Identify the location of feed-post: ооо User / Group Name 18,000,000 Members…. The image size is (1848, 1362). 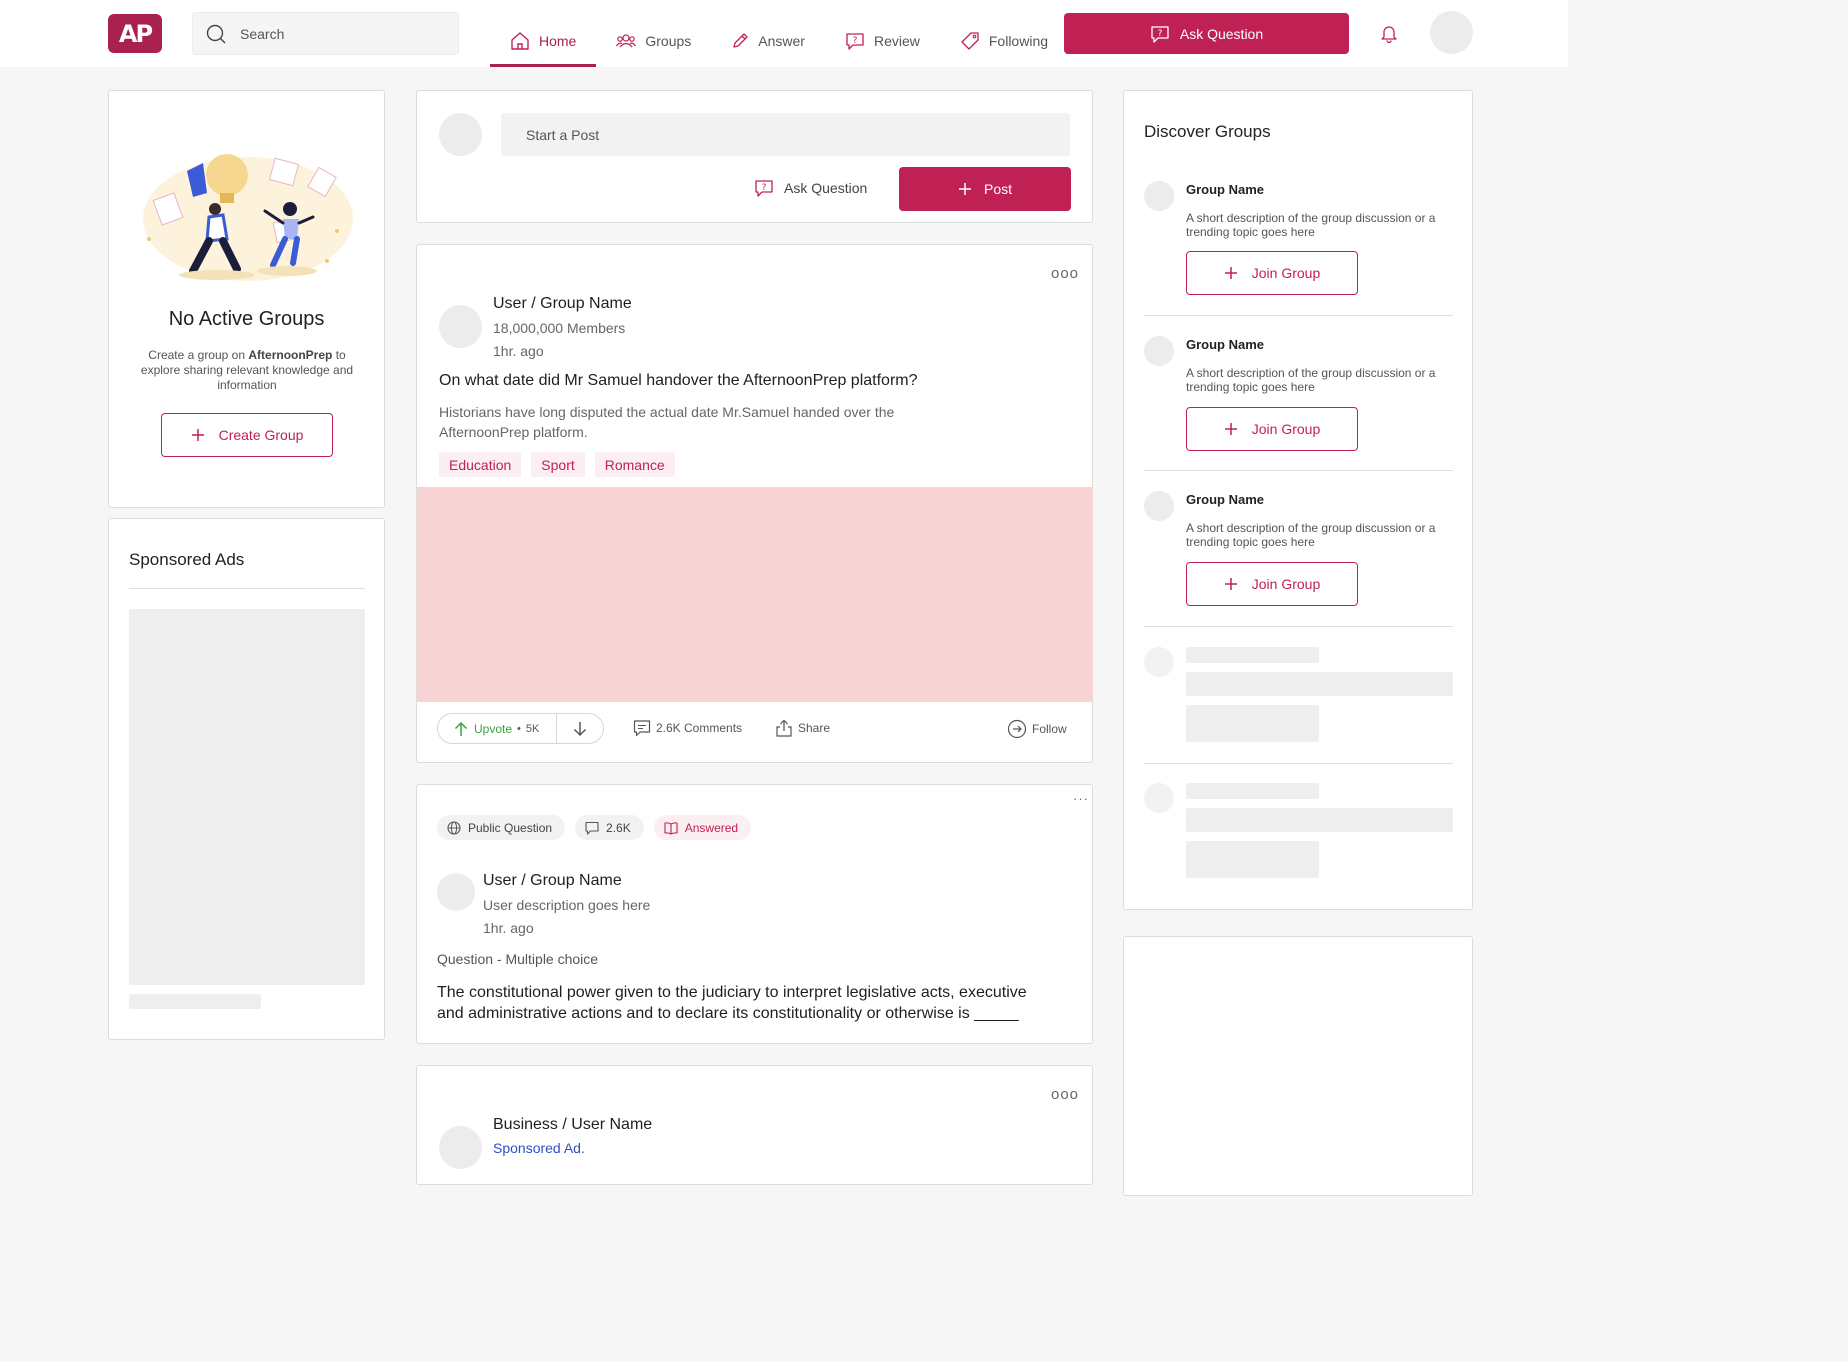
(754, 503).